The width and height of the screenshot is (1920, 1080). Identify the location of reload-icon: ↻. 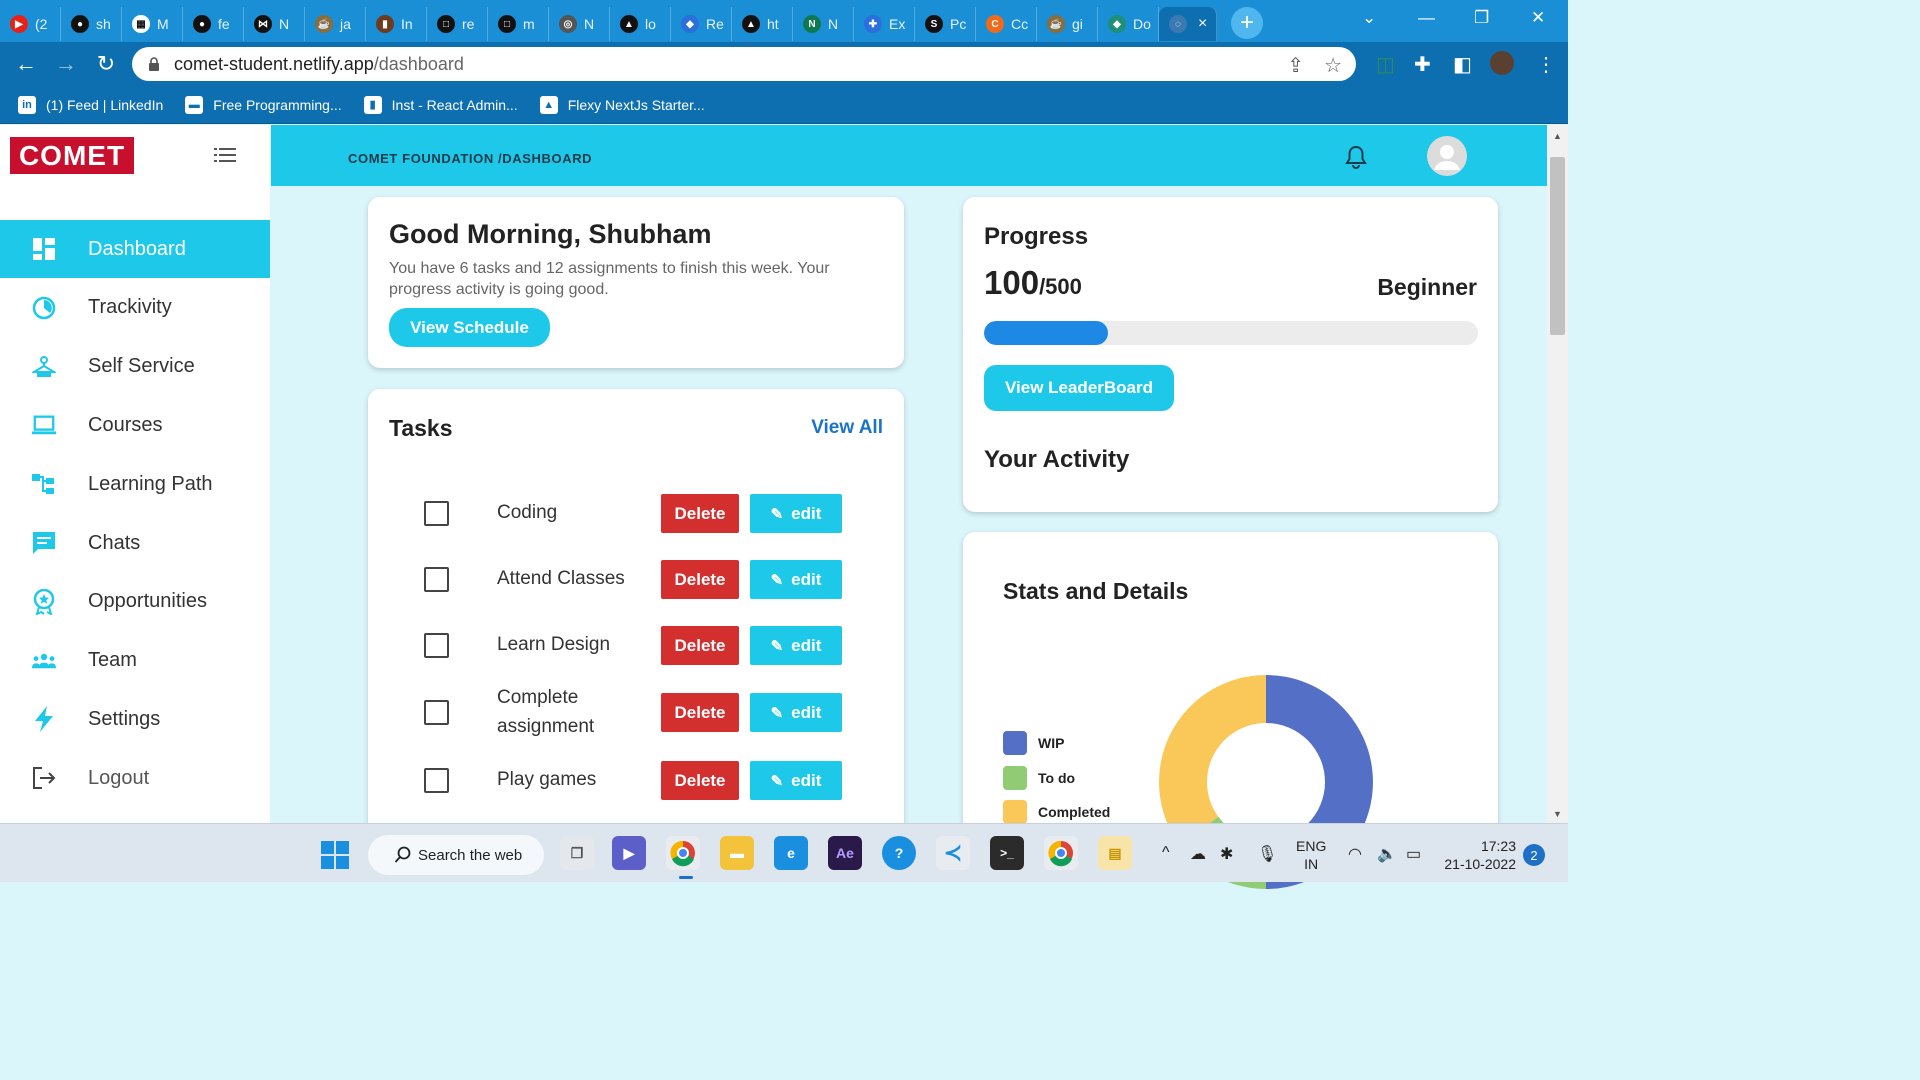
(106, 64).